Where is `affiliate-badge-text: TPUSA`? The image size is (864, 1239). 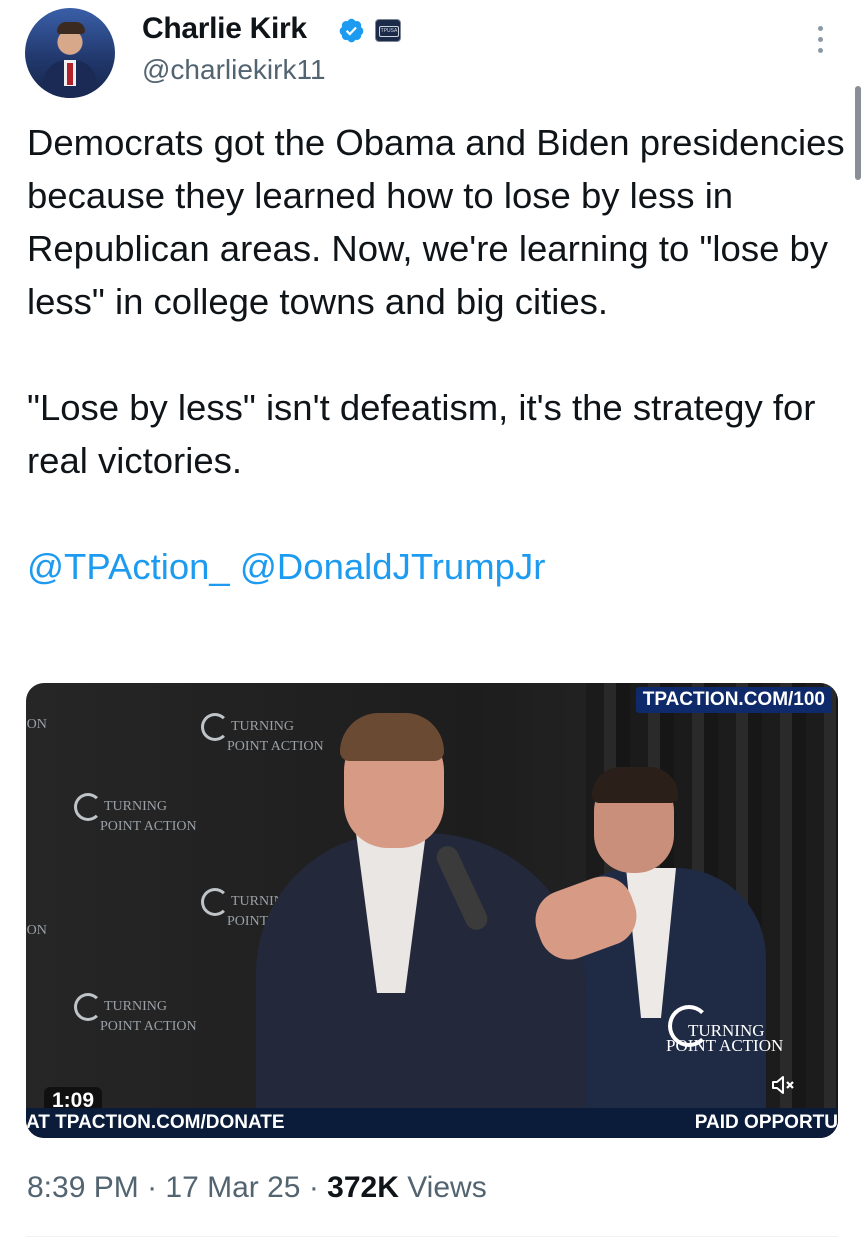
affiliate-badge-text: TPUSA is located at coordinates (389, 31).